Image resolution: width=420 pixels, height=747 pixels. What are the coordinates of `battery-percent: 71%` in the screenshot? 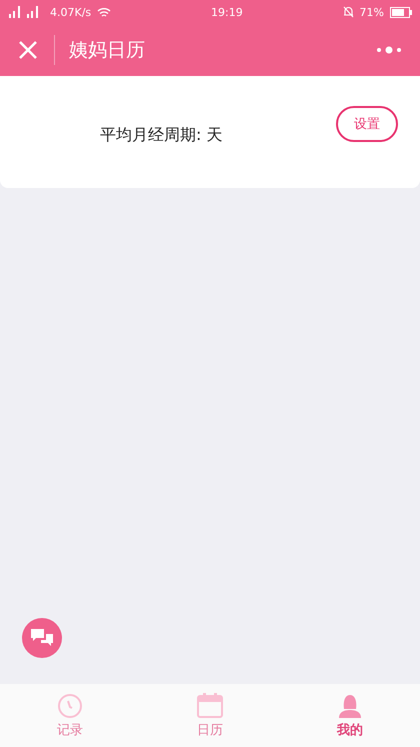 It's located at (372, 12).